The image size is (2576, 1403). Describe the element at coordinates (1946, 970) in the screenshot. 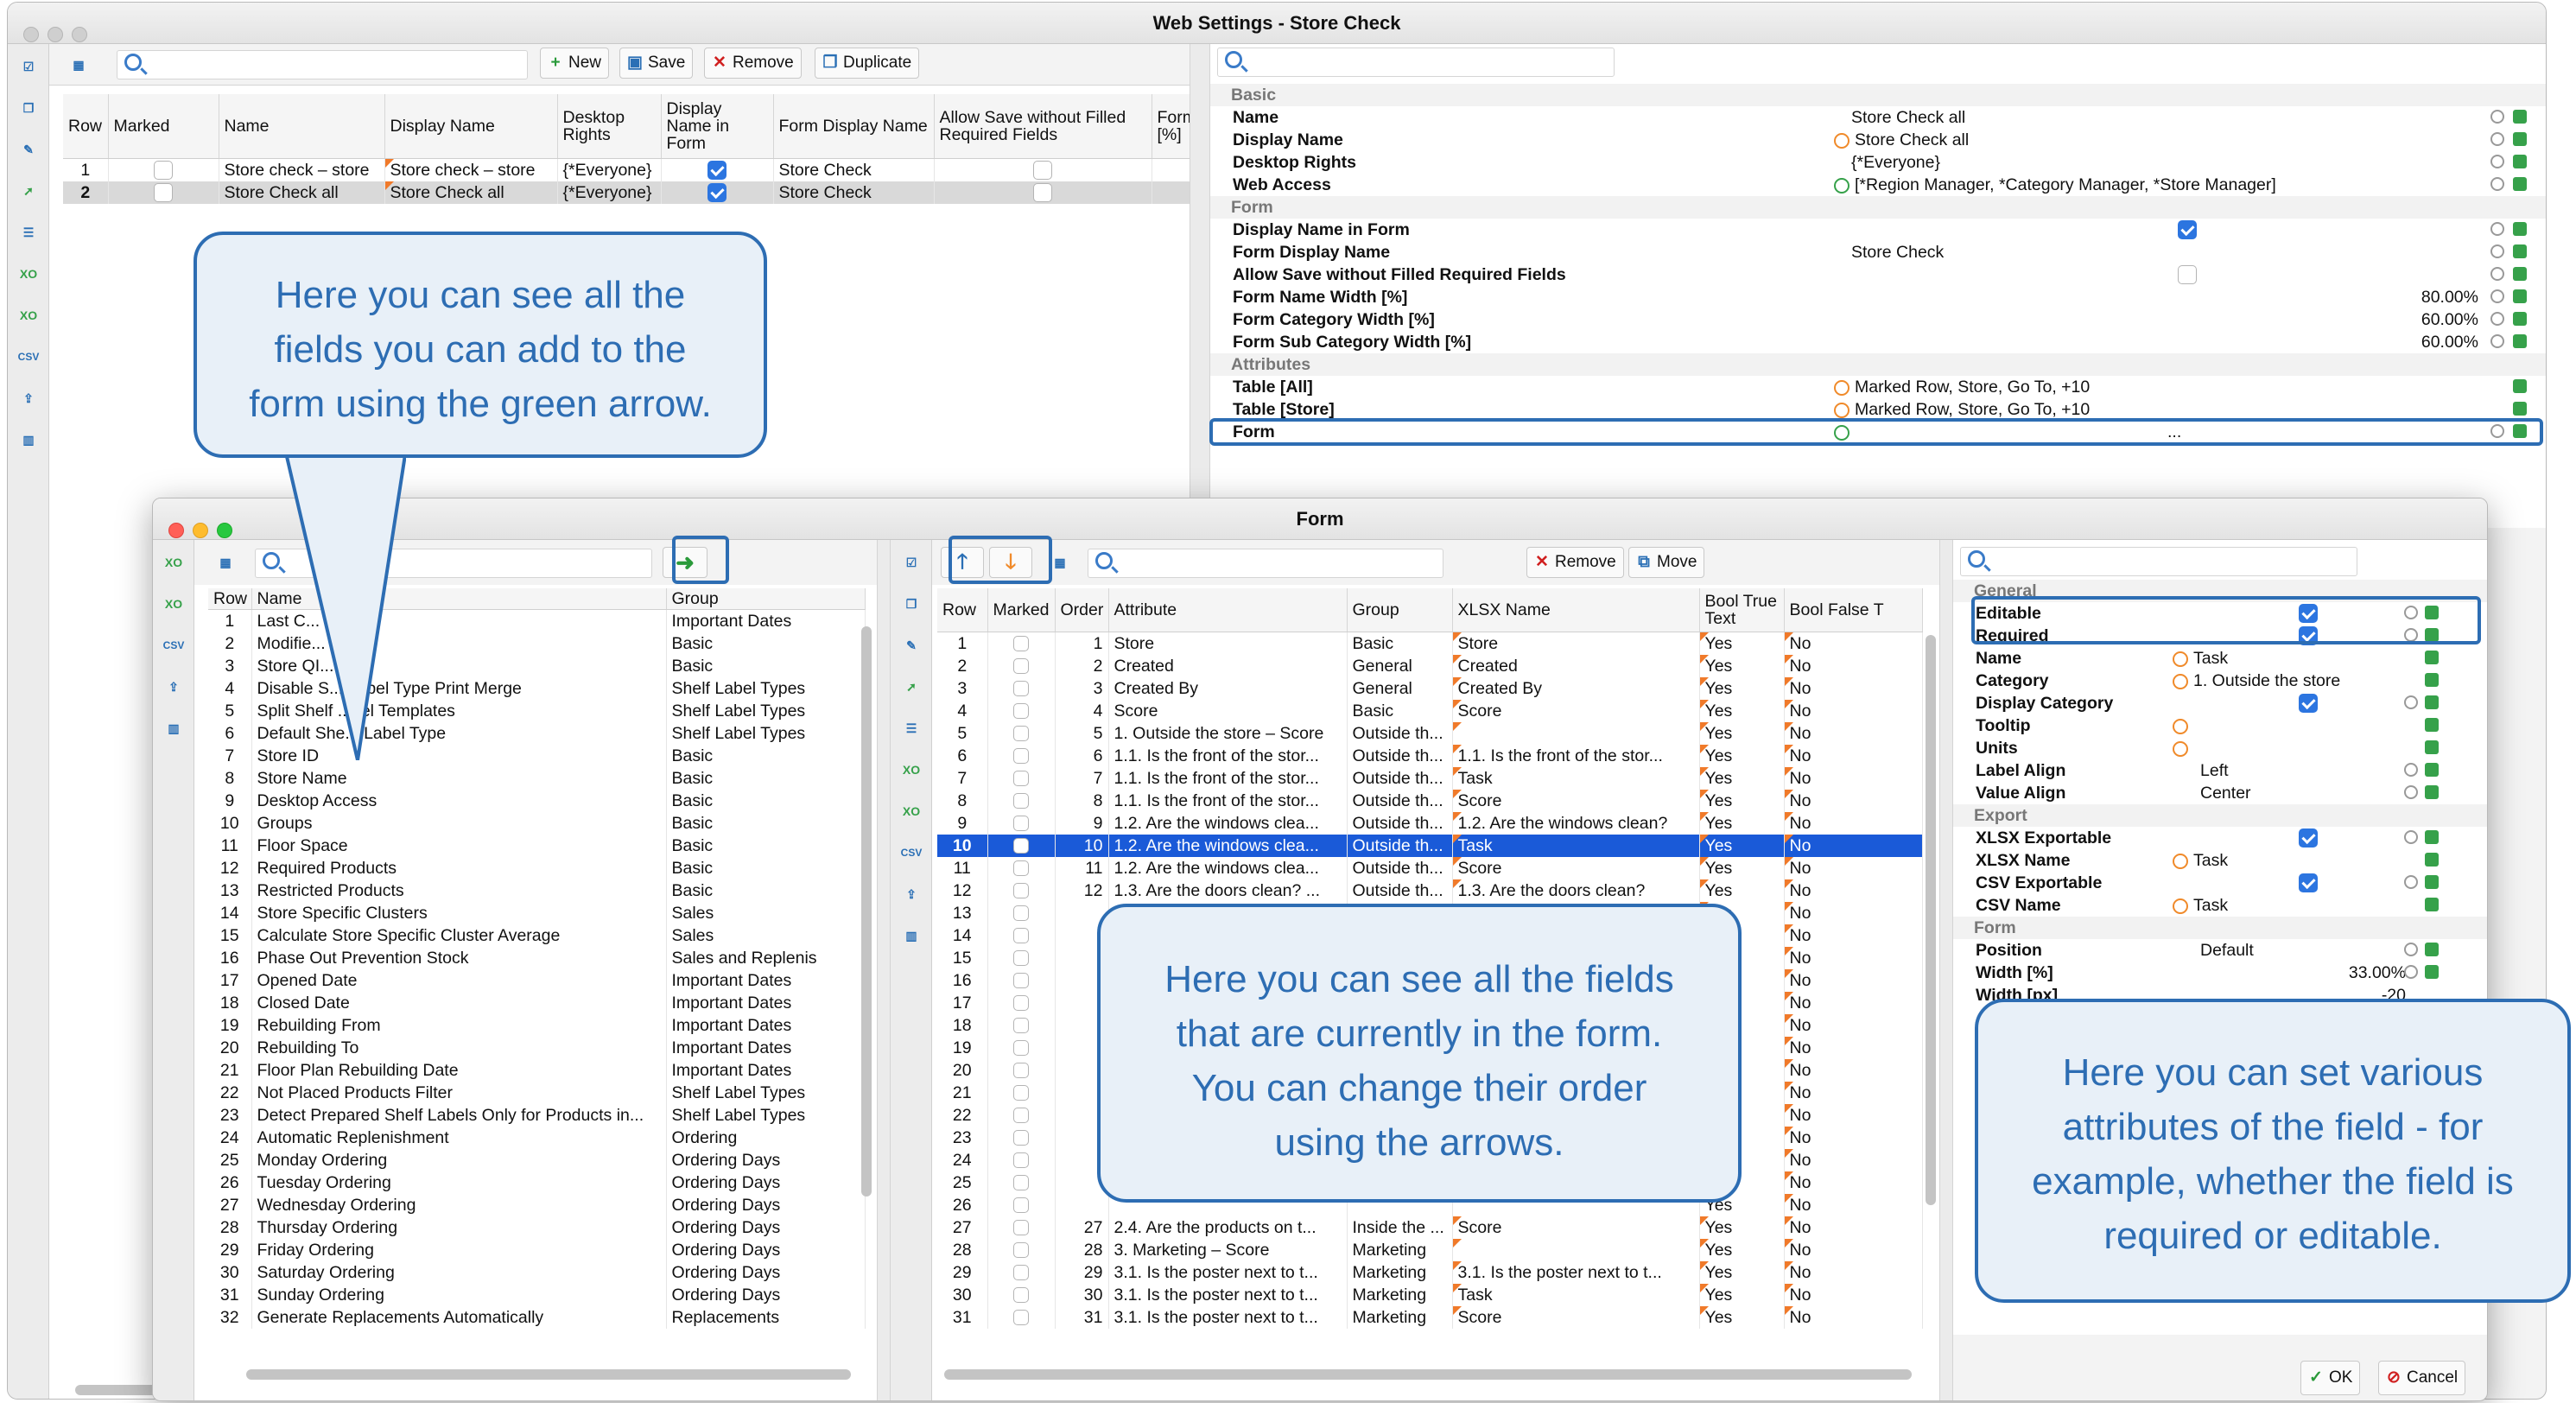

I see `form-splitter-right` at that location.